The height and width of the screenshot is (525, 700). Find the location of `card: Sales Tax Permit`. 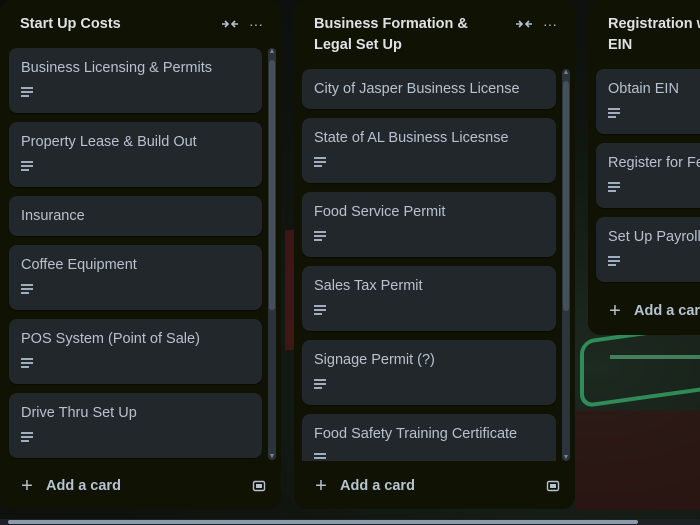

card: Sales Tax Permit is located at coordinates (429, 298).